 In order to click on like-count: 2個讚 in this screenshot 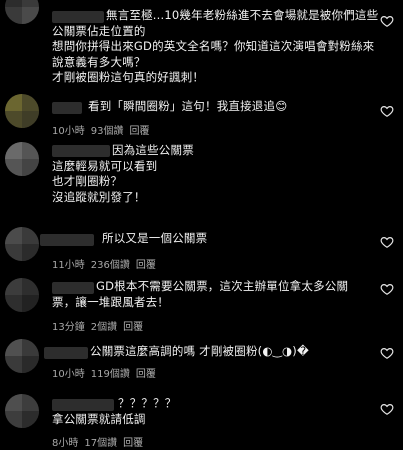, I will do `click(104, 325)`.